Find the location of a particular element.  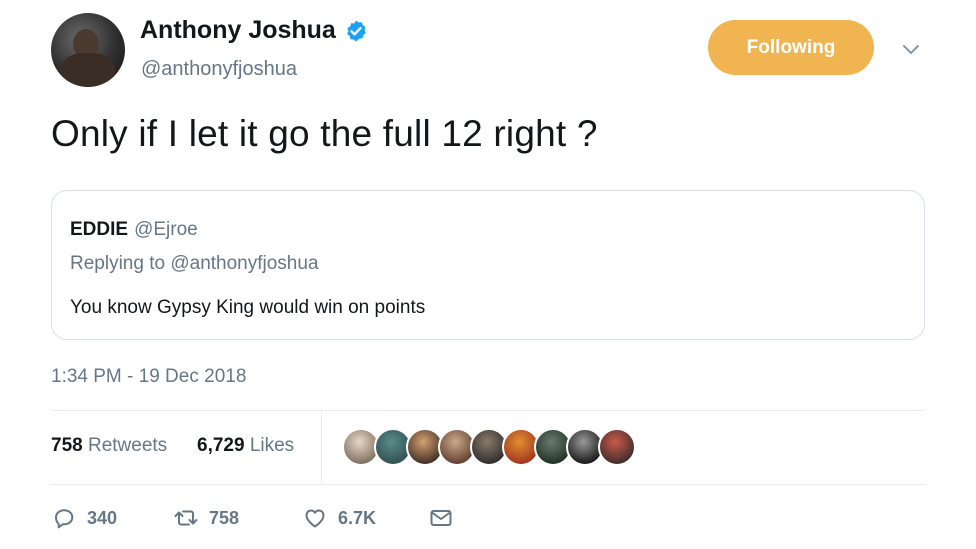

replying-to-handle: @anthonyfjoshua is located at coordinates (244, 263).